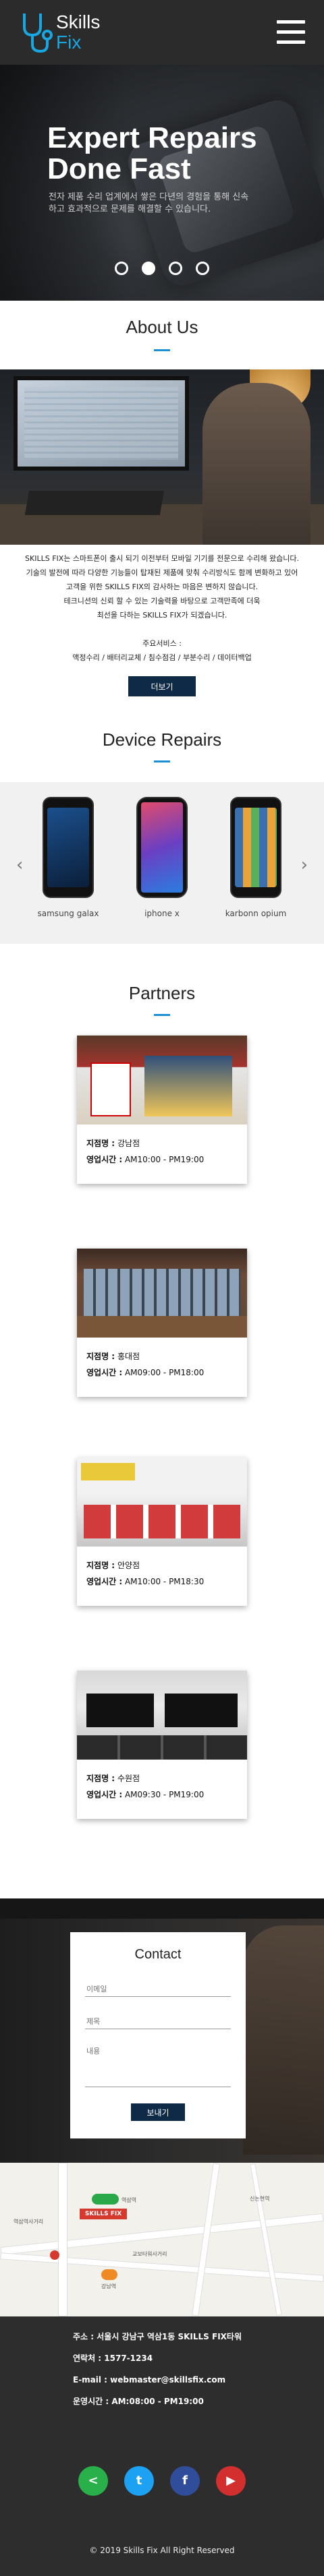 This screenshot has width=324, height=2576. I want to click on branch-hours: AM09:00 - PM18:00, so click(164, 1372).